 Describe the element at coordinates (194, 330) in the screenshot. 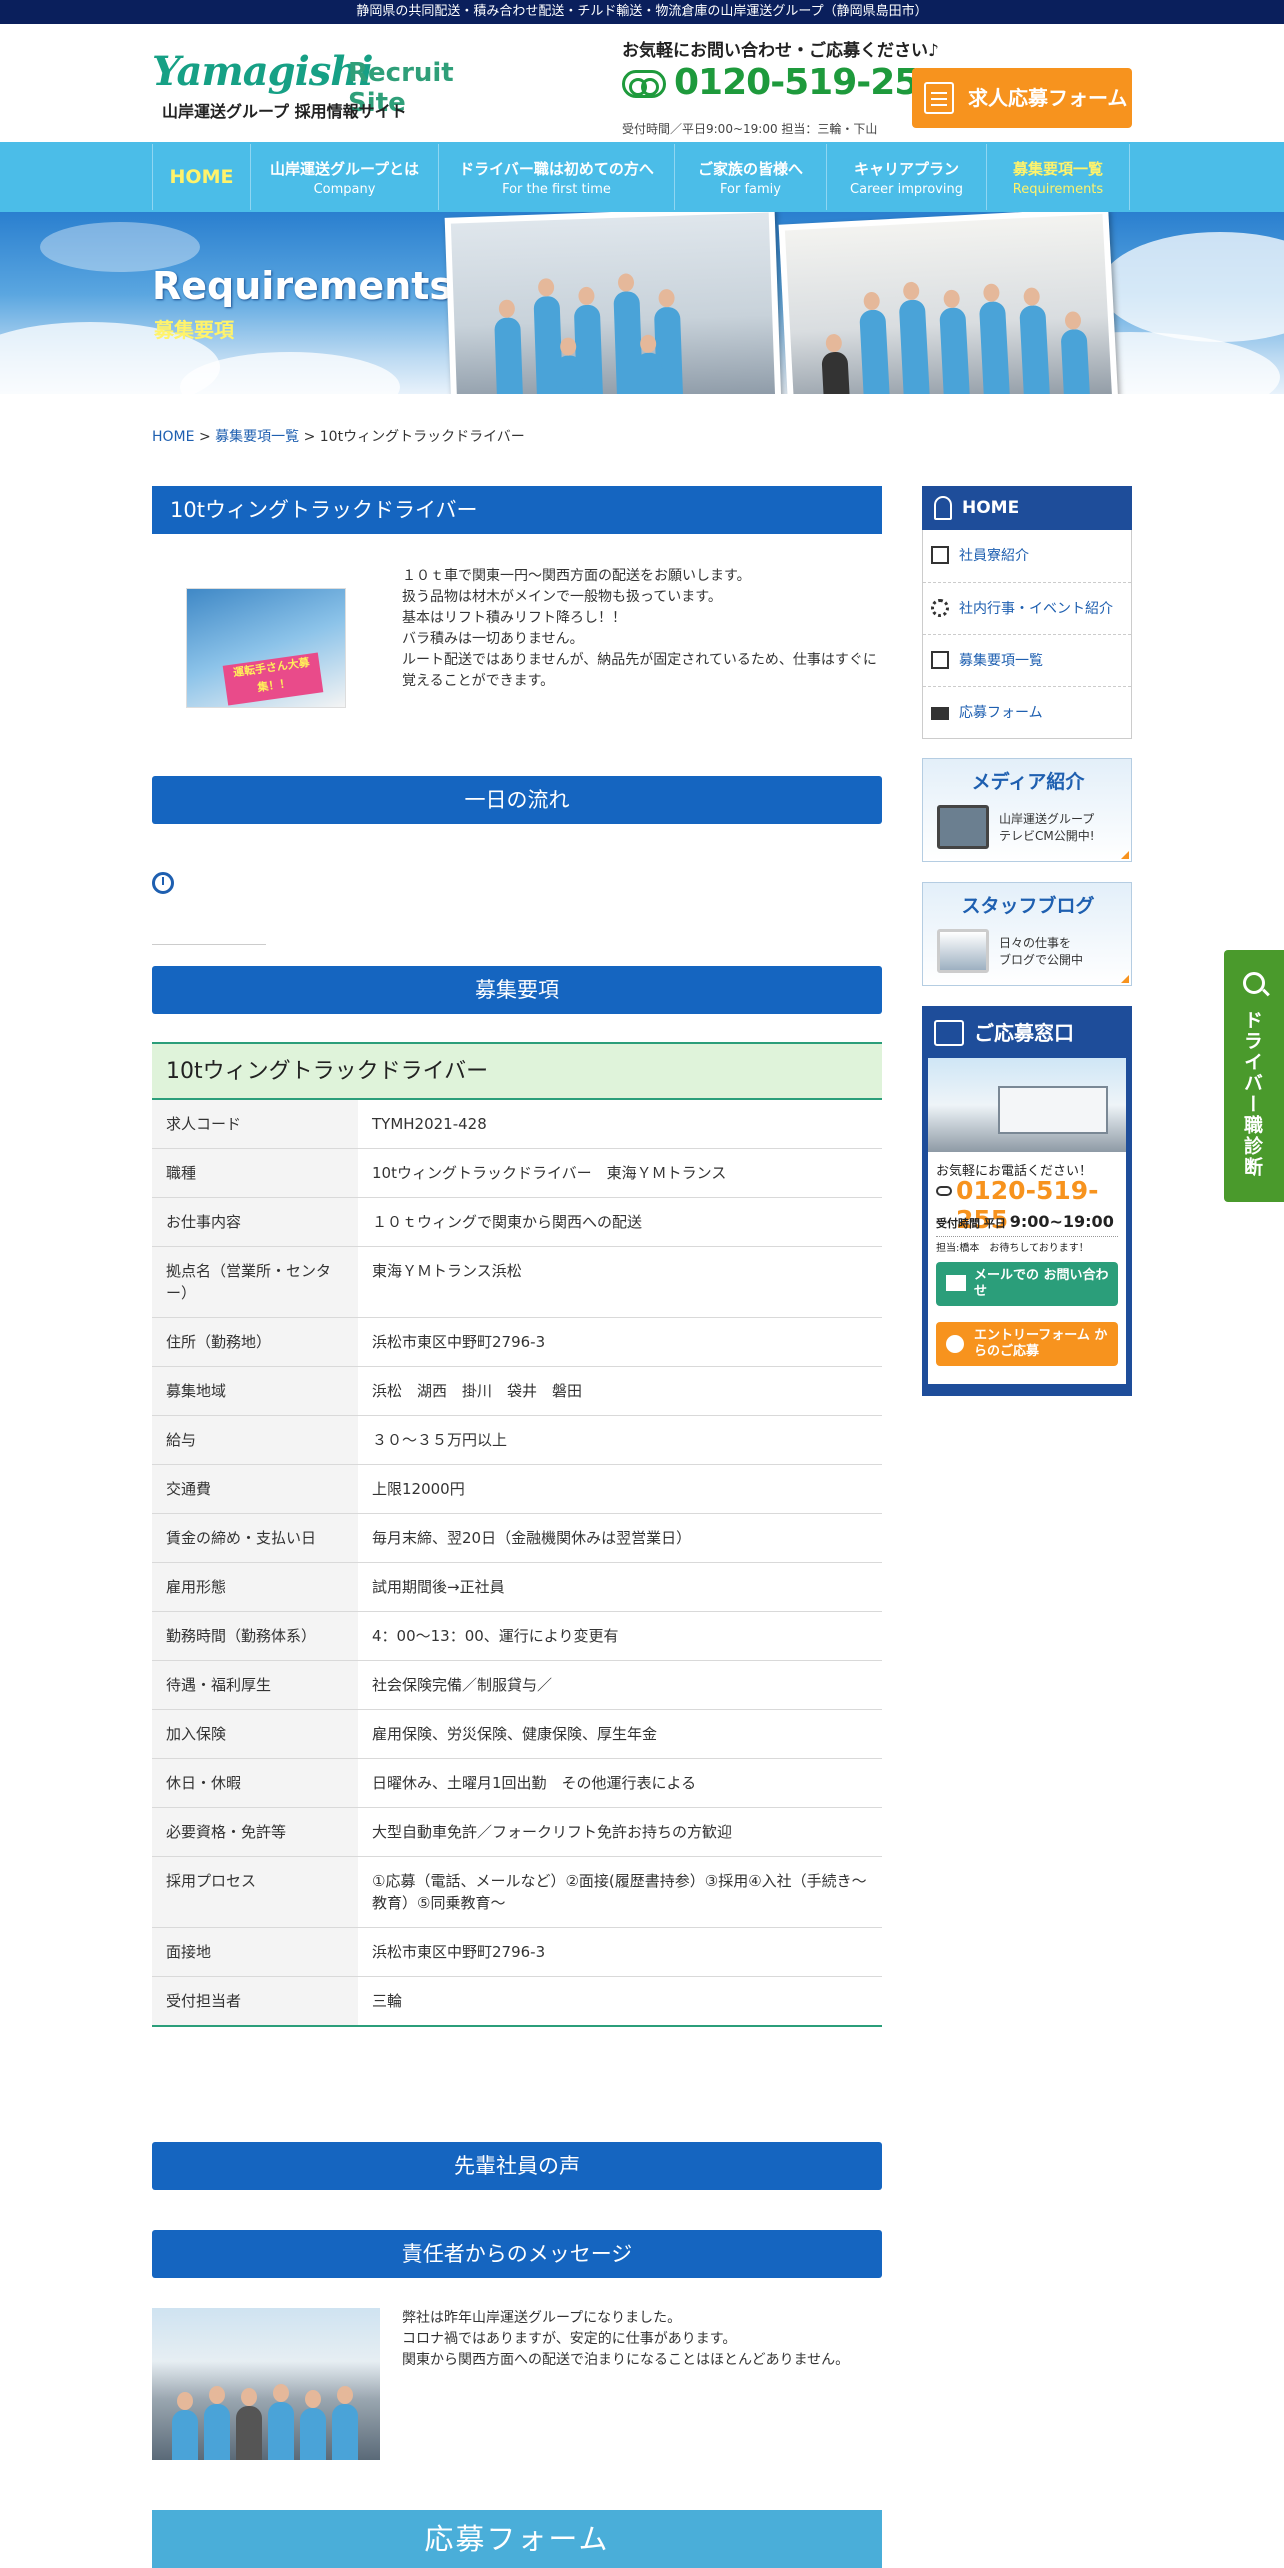

I see `hero-subtitle: 募集要項` at that location.